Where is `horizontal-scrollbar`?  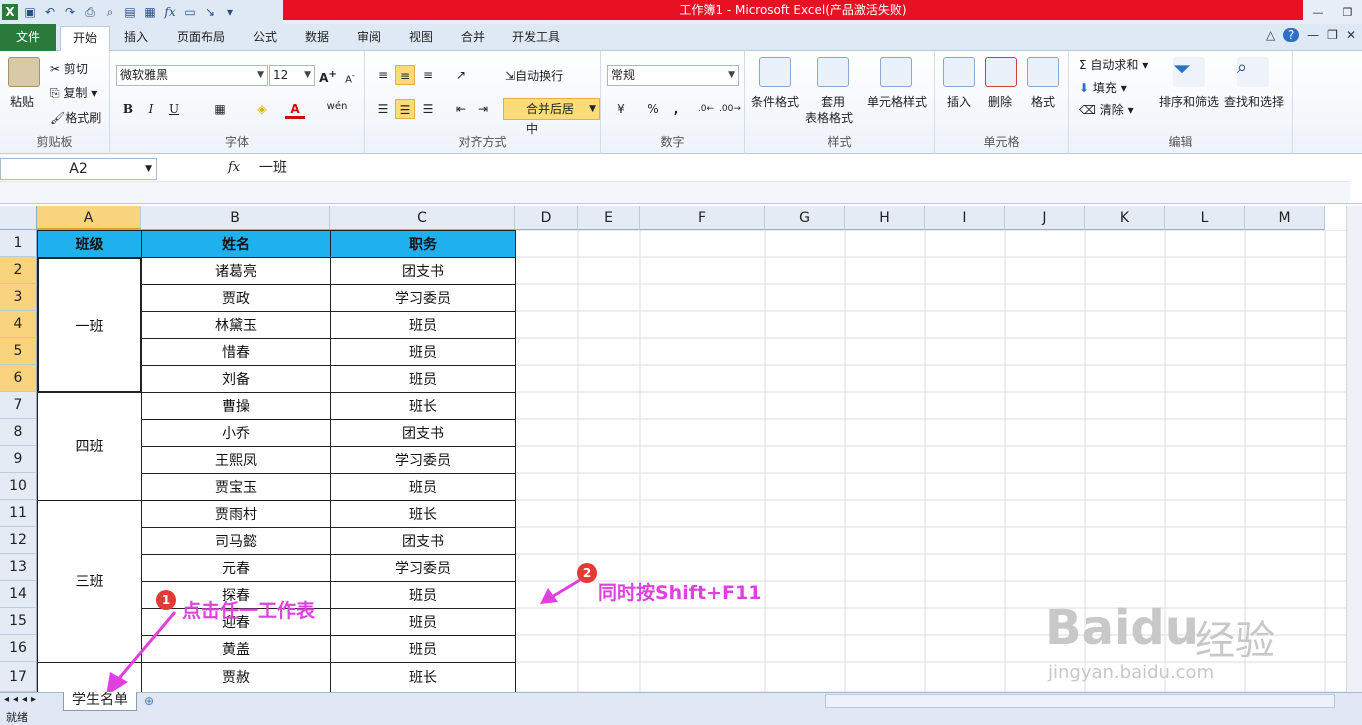
horizontal-scrollbar is located at coordinates (1080, 701).